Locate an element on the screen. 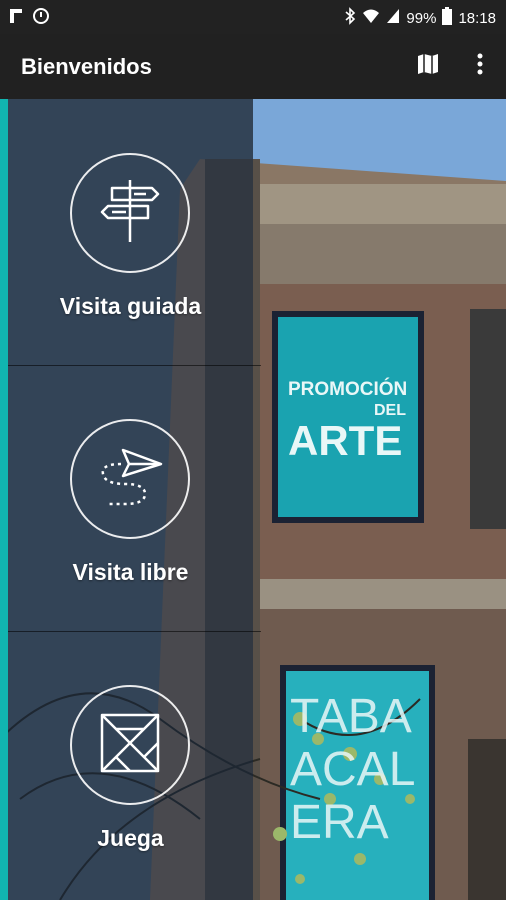 This screenshot has width=506, height=900. menu-item-label: Visita libre is located at coordinates (130, 572).